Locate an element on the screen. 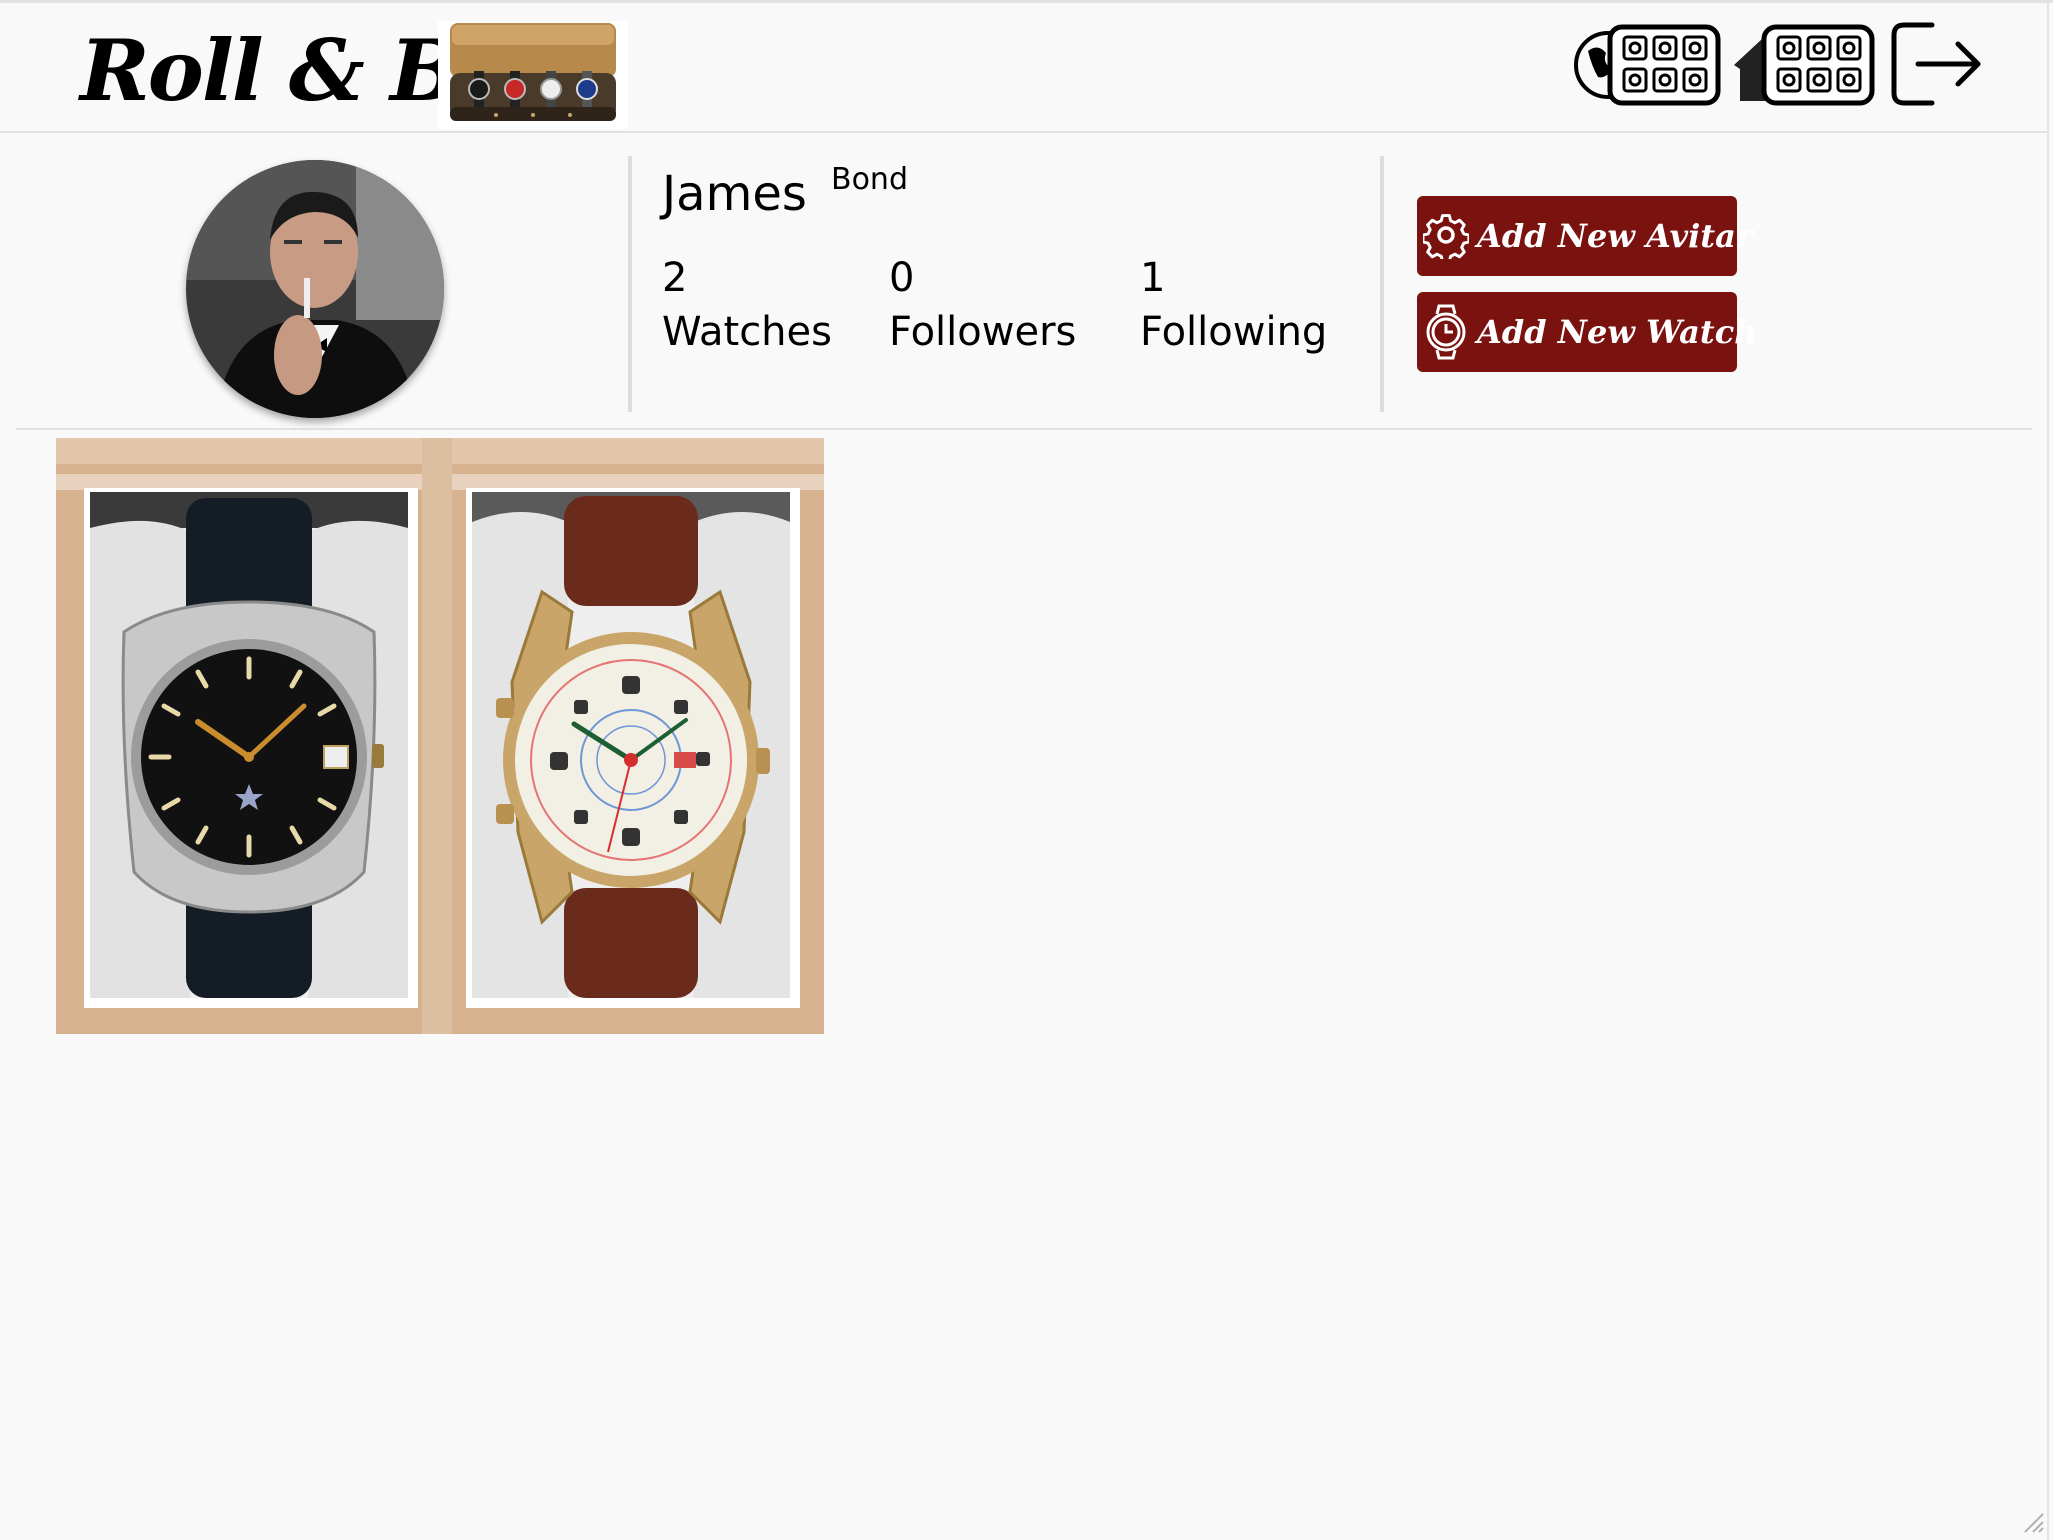 The image size is (2053, 1540). home-watchbox-icon is located at coordinates (1804, 65).